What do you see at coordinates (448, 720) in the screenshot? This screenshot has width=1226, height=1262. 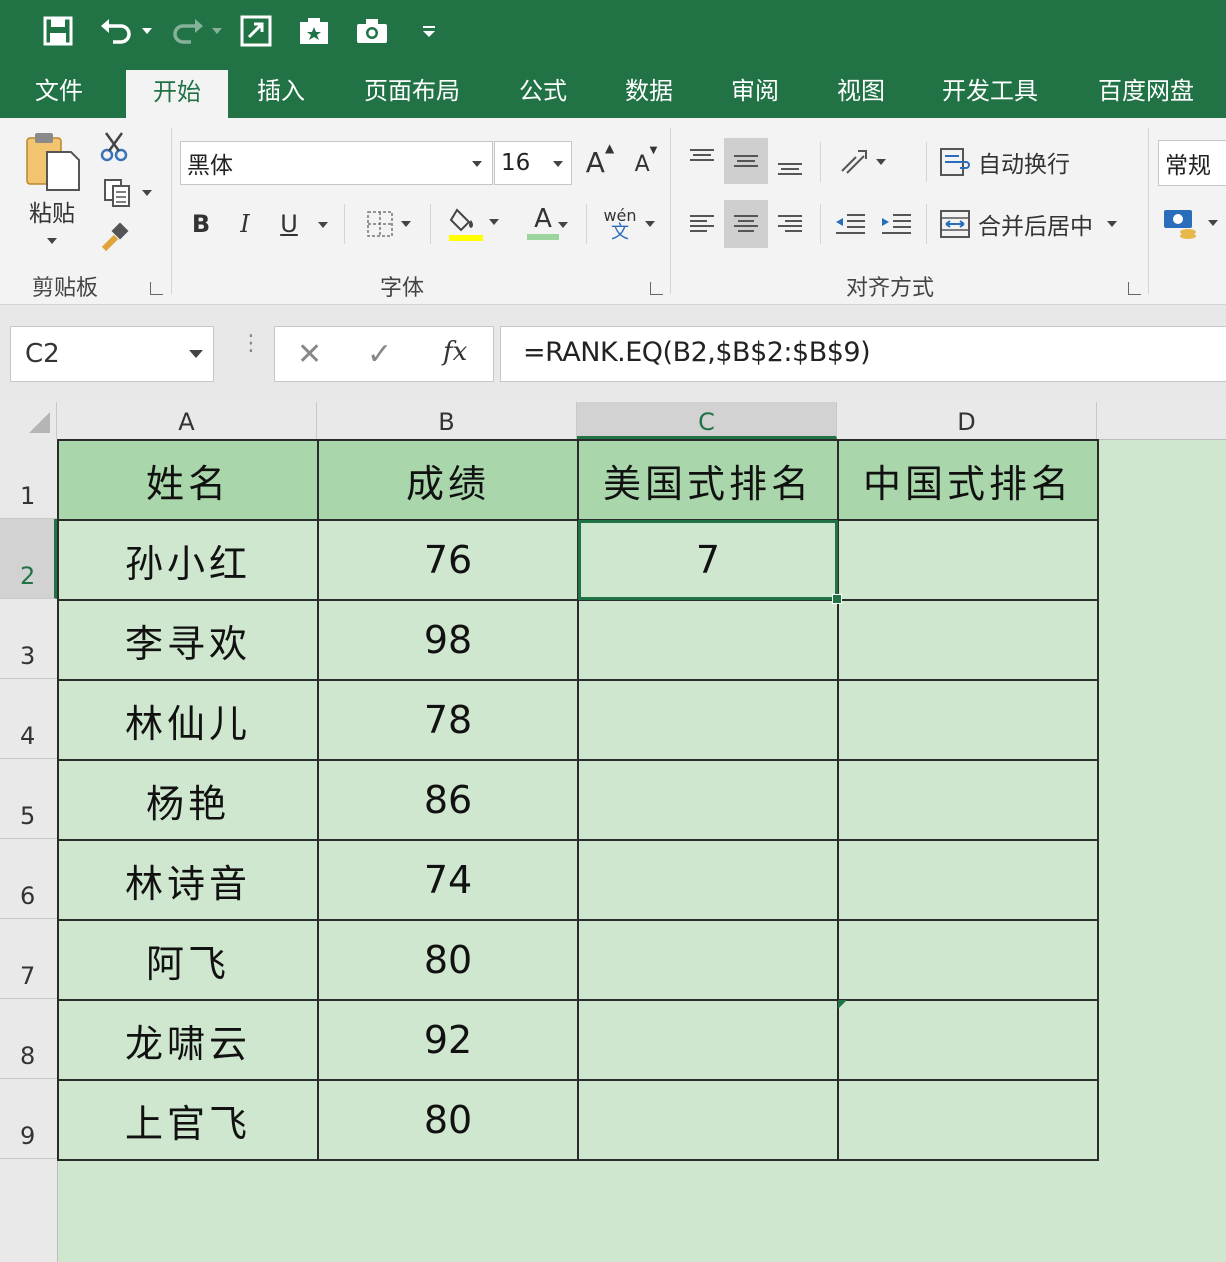 I see `cell-b4: 78` at bounding box center [448, 720].